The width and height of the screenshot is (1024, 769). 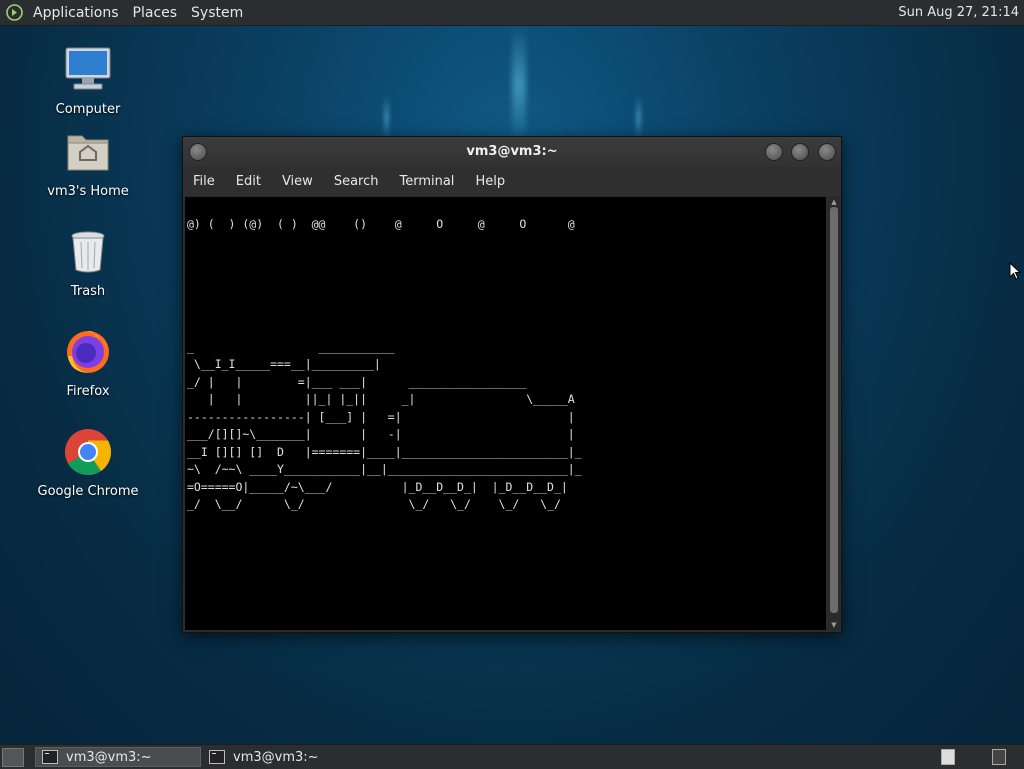 What do you see at coordinates (774, 152) in the screenshot?
I see `minimize-button` at bounding box center [774, 152].